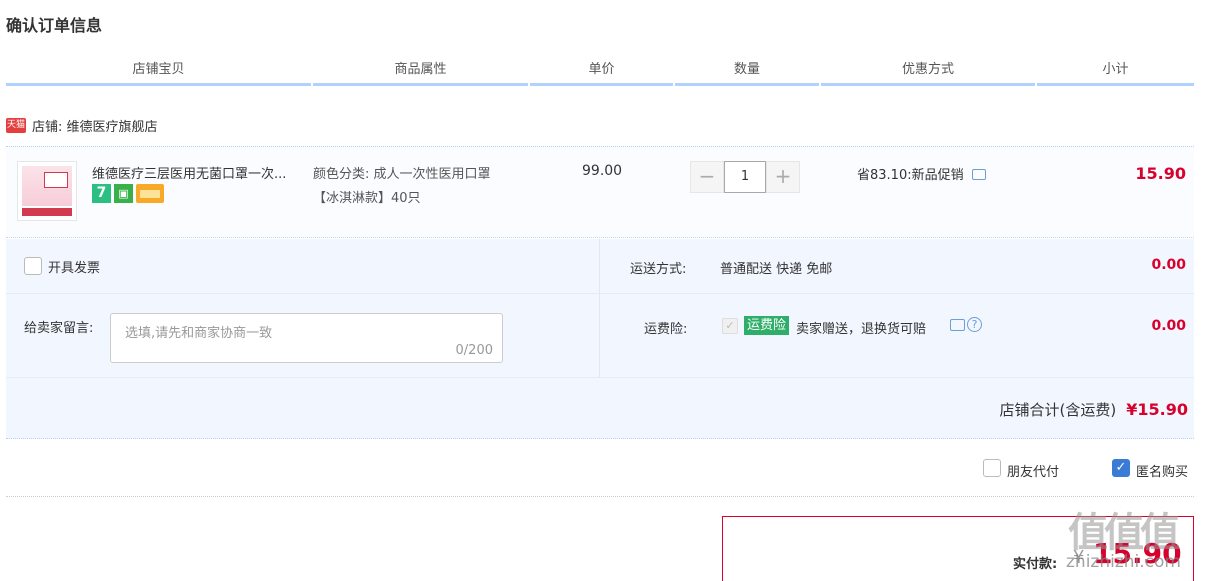  Describe the element at coordinates (306, 338) in the screenshot. I see `seller-message-input: 选填,请先和商家协商一致 0/200` at that location.